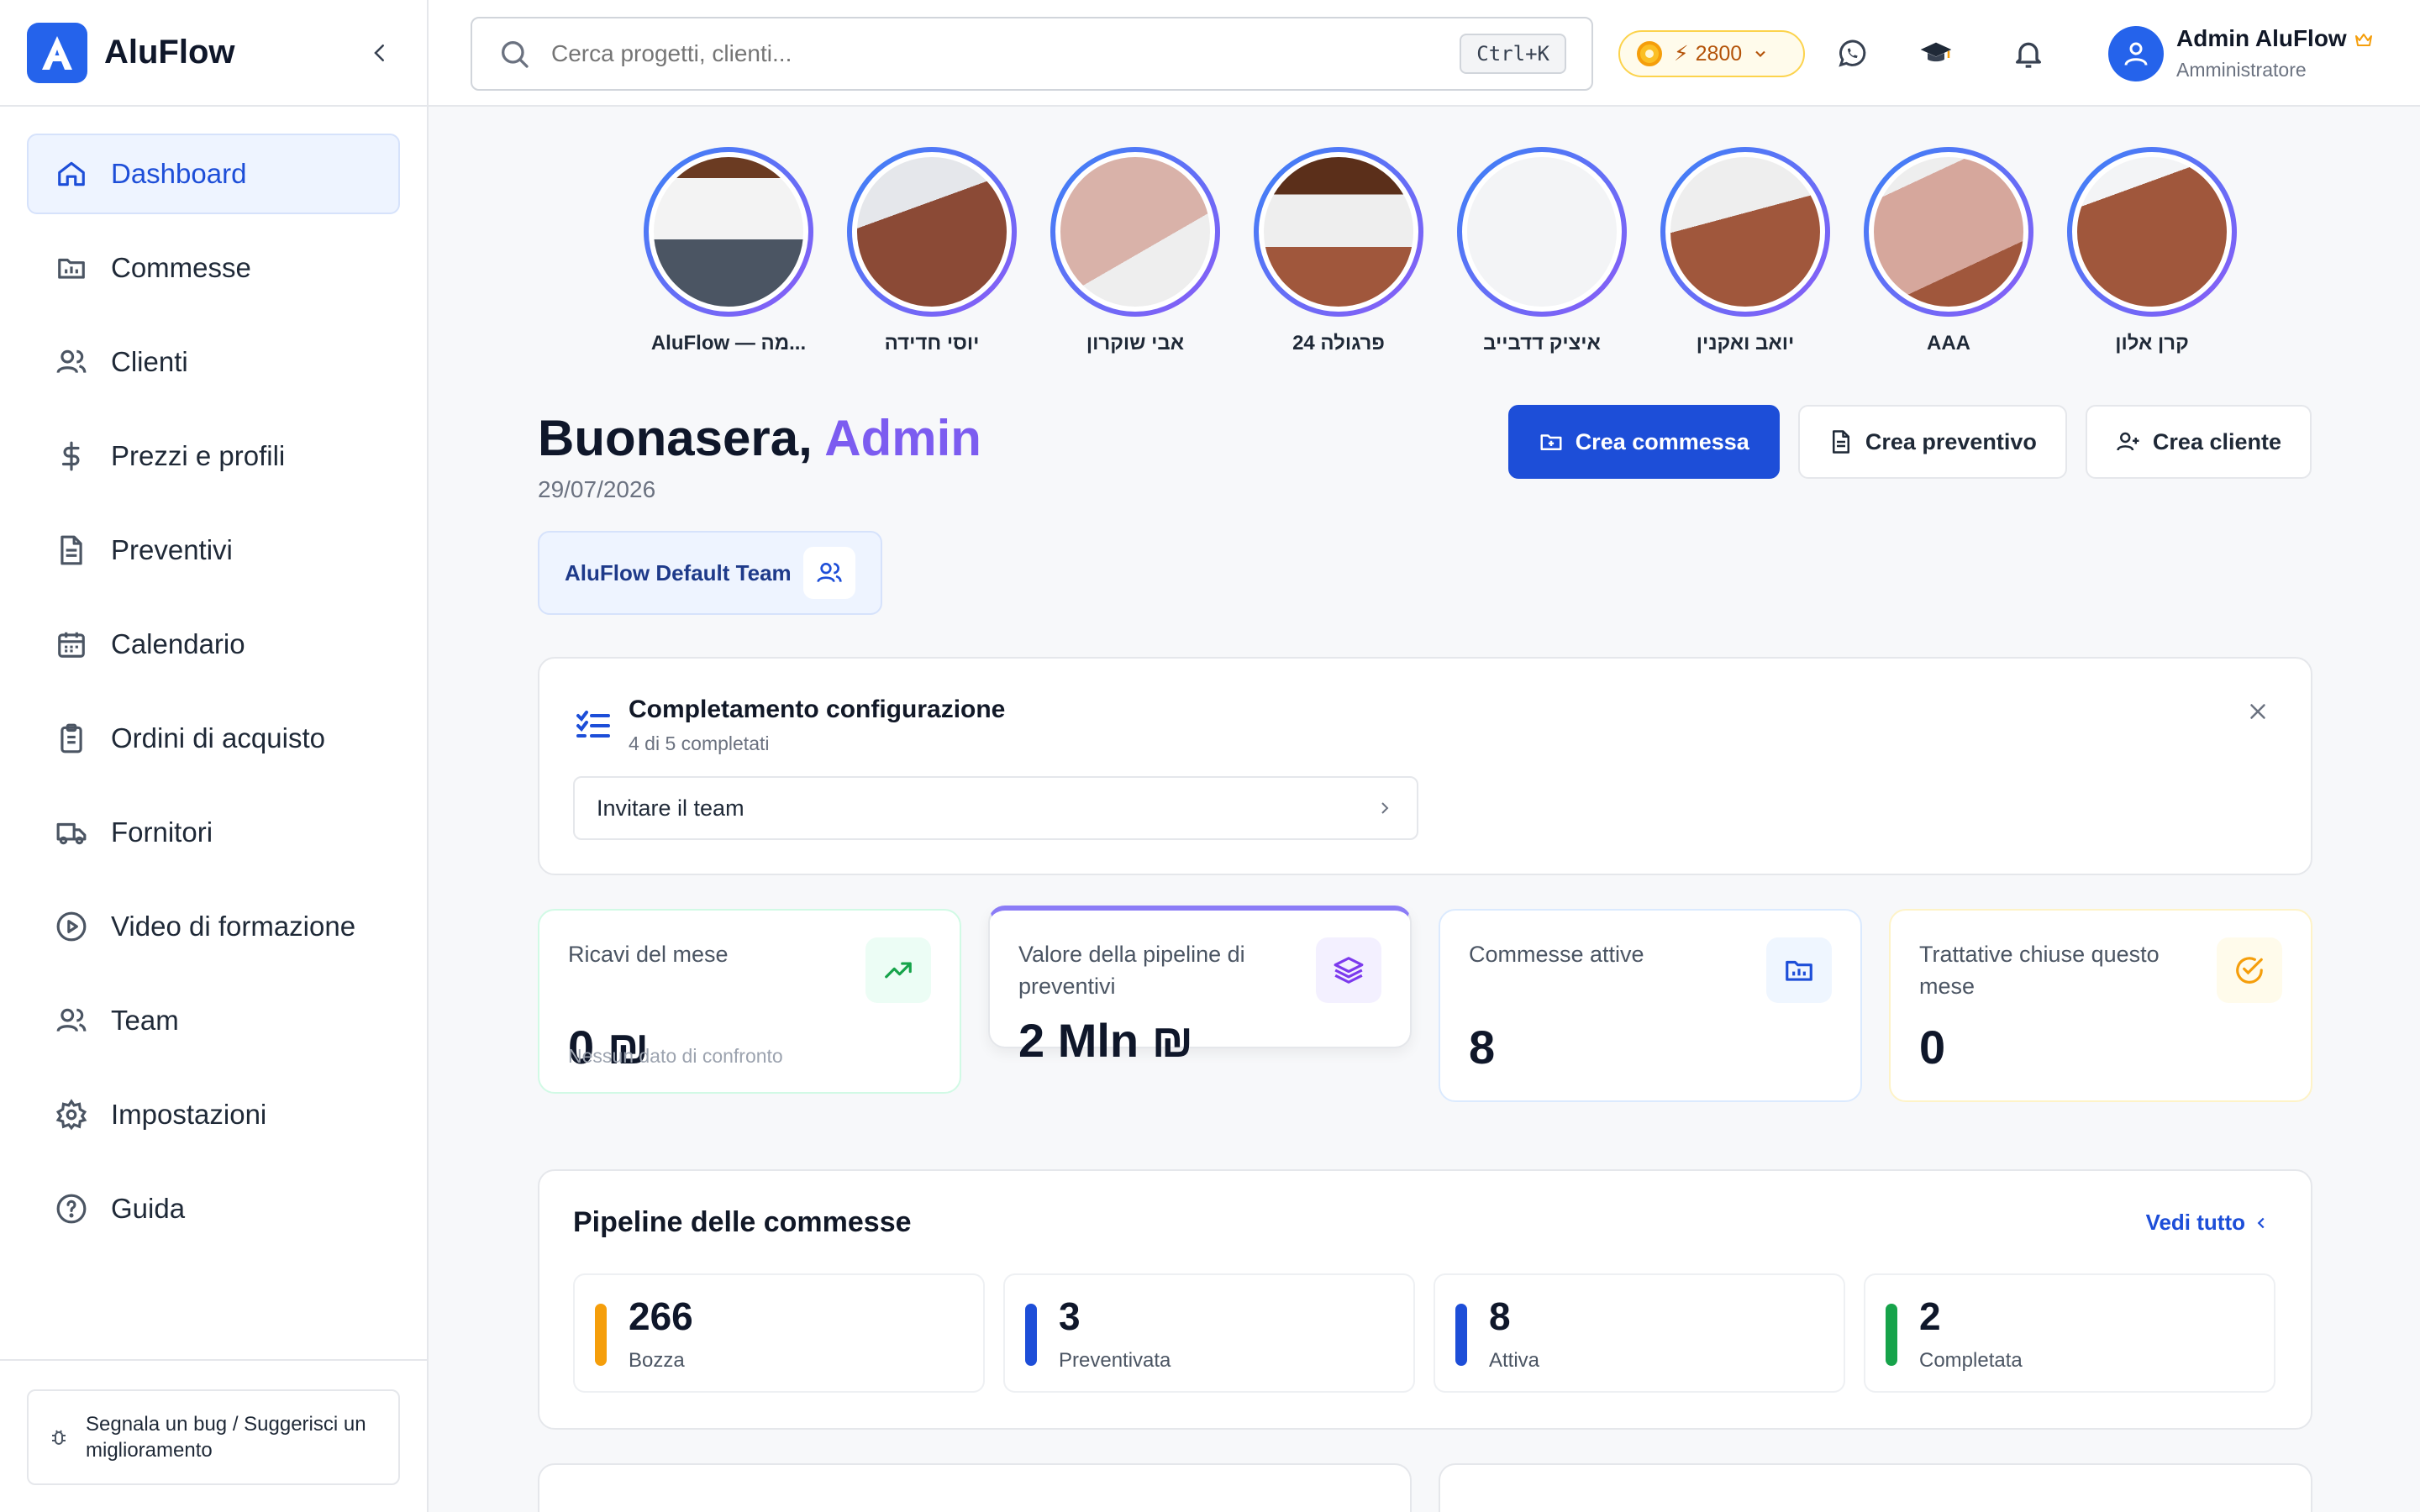 This screenshot has height=1512, width=2420. I want to click on sidebar-item-commesse: Commesse, so click(214, 268).